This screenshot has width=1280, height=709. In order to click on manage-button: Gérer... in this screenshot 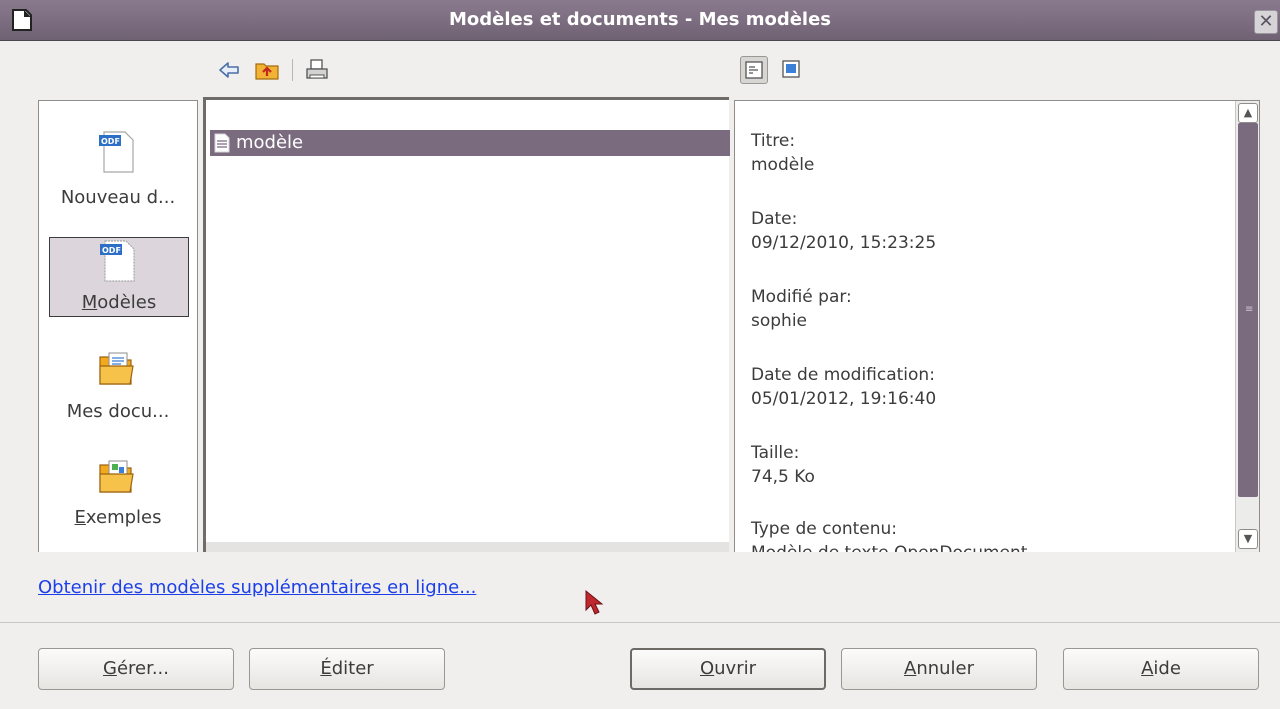, I will do `click(136, 669)`.